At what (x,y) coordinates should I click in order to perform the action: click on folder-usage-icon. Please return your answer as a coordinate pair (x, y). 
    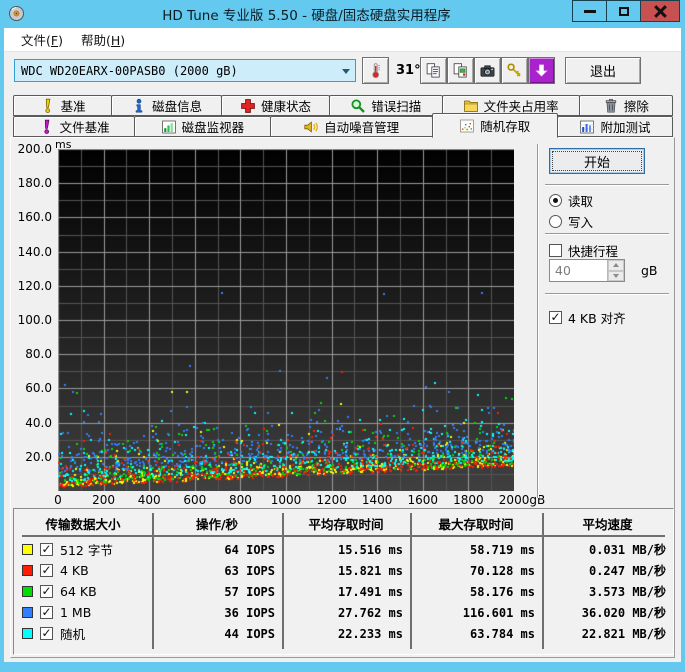
    Looking at the image, I should click on (471, 106).